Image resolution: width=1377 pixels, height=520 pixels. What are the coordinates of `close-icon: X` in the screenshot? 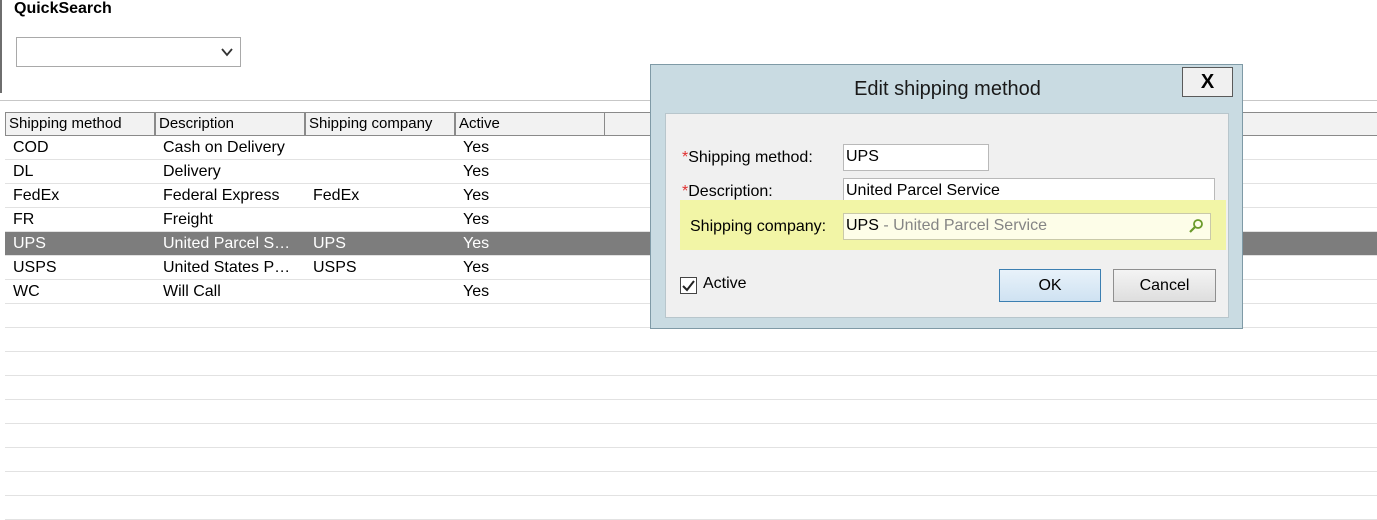 It's located at (1207, 82).